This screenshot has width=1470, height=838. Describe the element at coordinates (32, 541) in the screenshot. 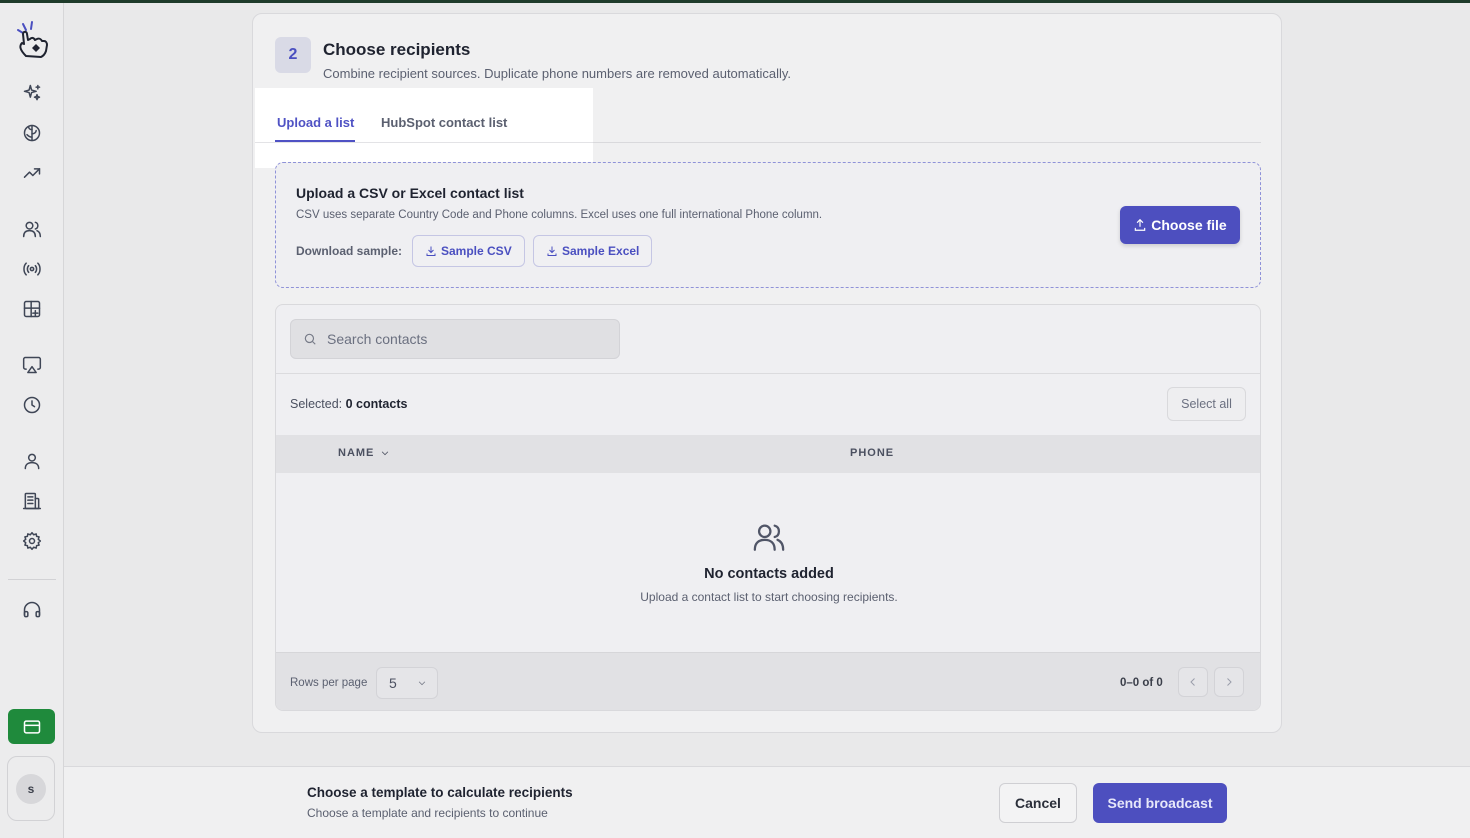

I see `gear-icon` at that location.